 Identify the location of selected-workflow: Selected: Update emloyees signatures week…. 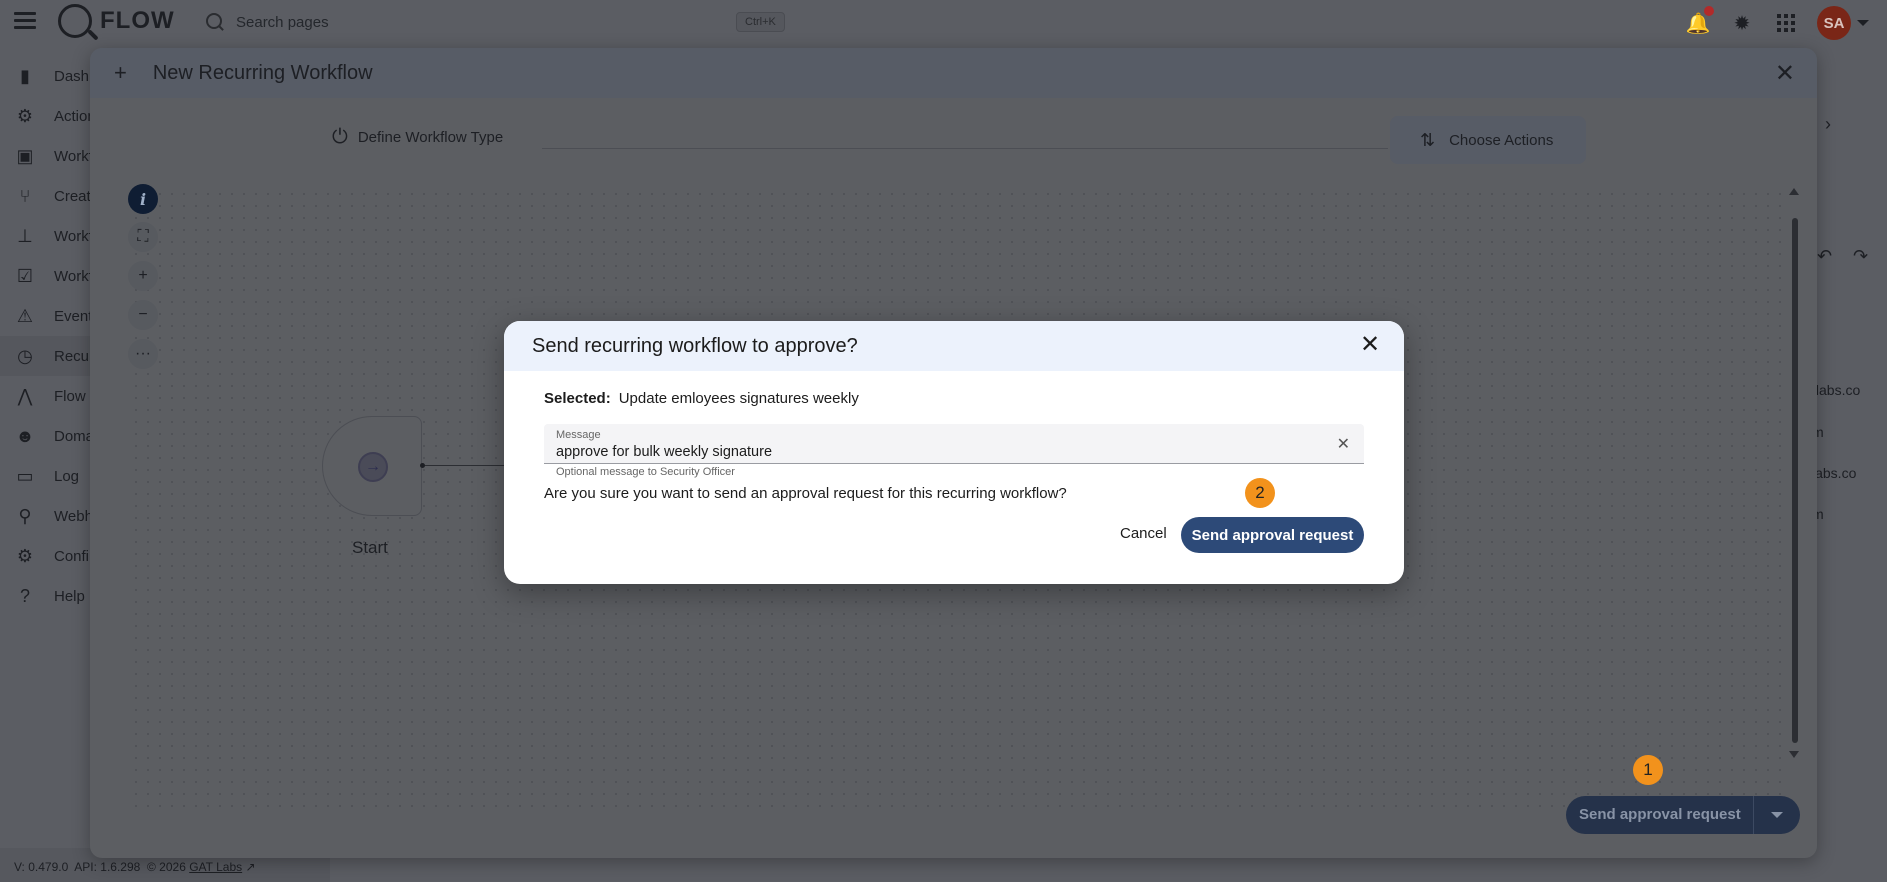
(701, 398).